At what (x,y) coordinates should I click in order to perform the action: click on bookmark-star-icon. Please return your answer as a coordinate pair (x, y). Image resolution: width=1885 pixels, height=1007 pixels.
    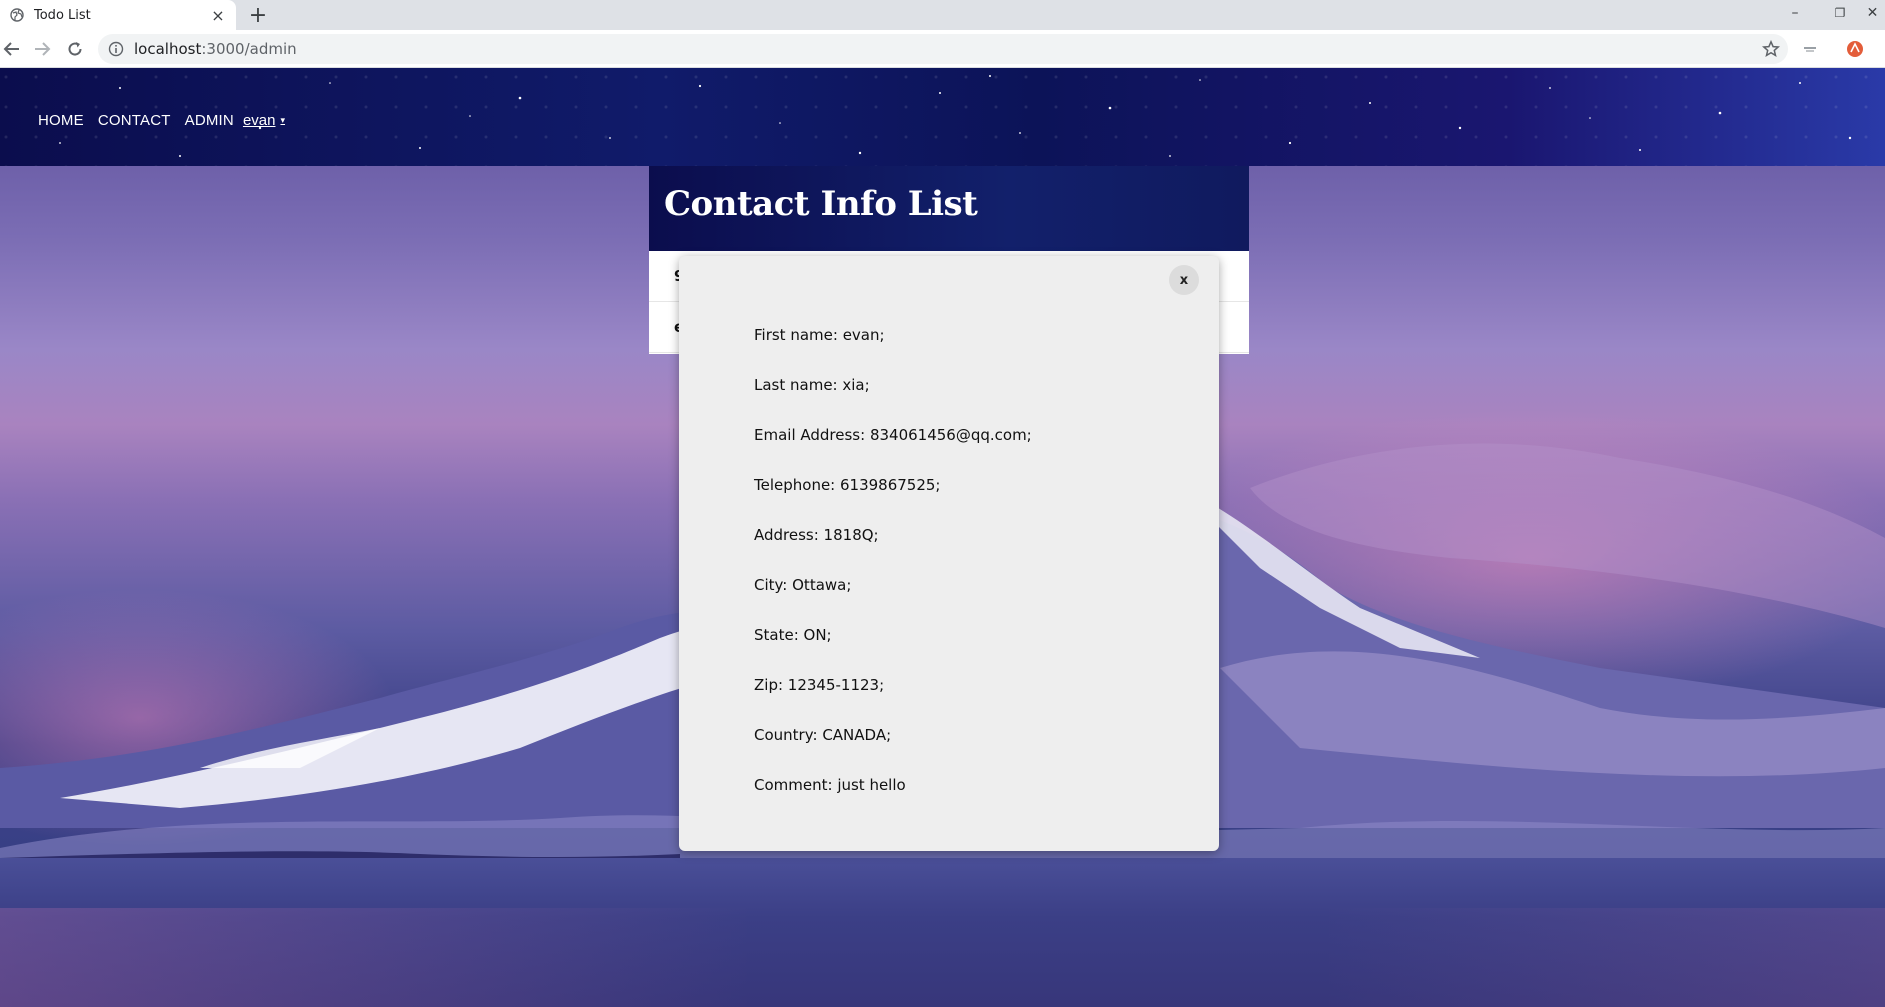
    Looking at the image, I should click on (1771, 49).